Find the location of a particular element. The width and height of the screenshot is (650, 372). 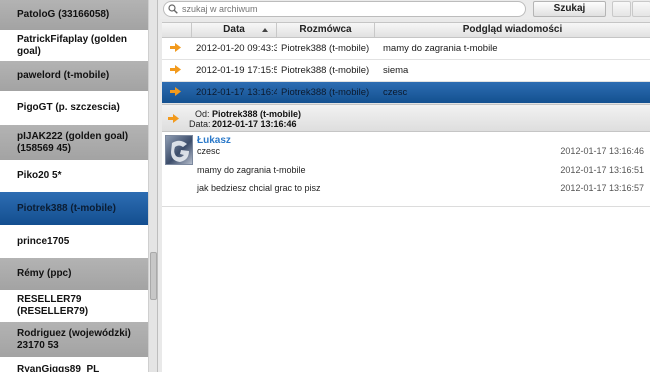

message-timestamp: 2012-01-17 13:16:46 is located at coordinates (602, 151).